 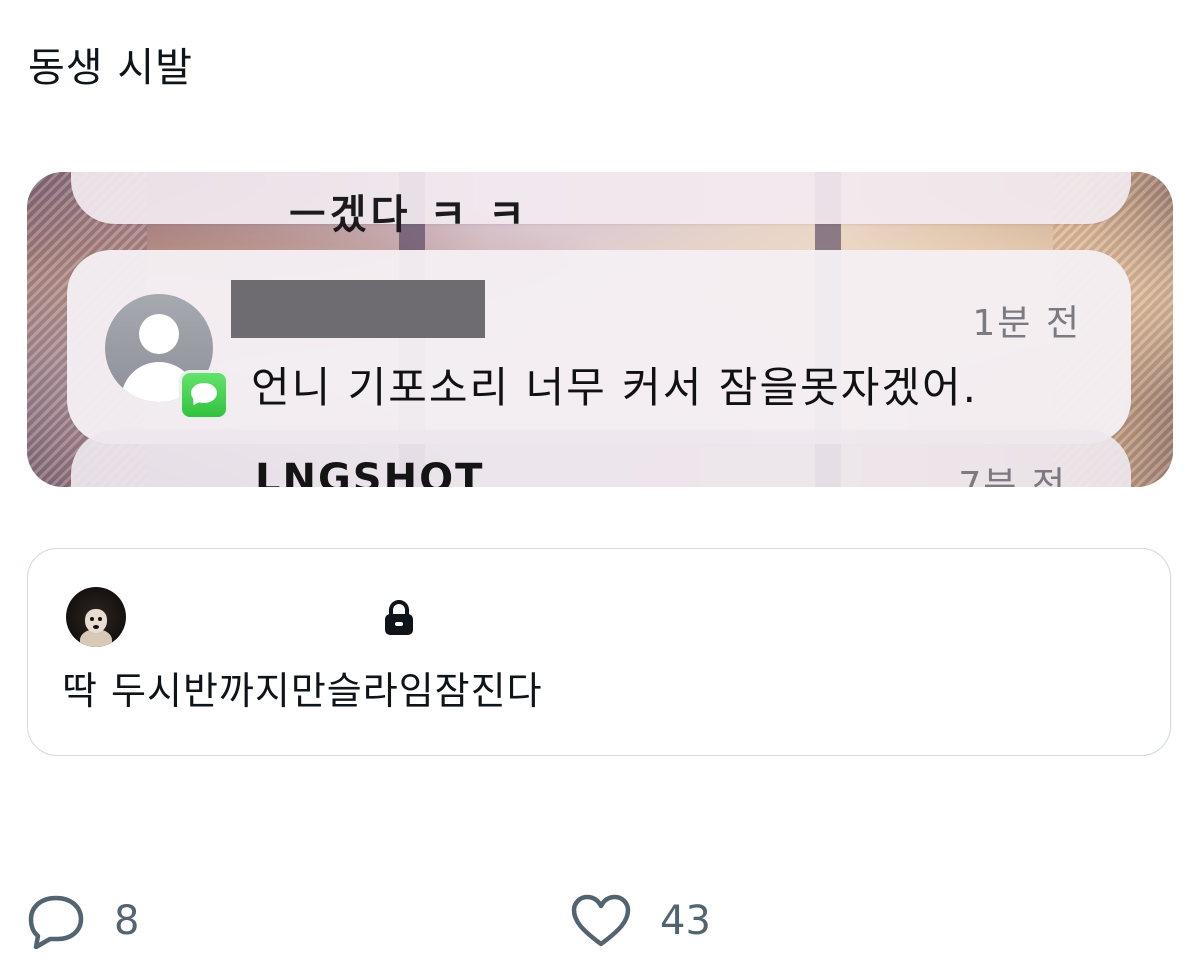 What do you see at coordinates (1012, 476) in the screenshot?
I see `notification-bottom-time: 7분 전` at bounding box center [1012, 476].